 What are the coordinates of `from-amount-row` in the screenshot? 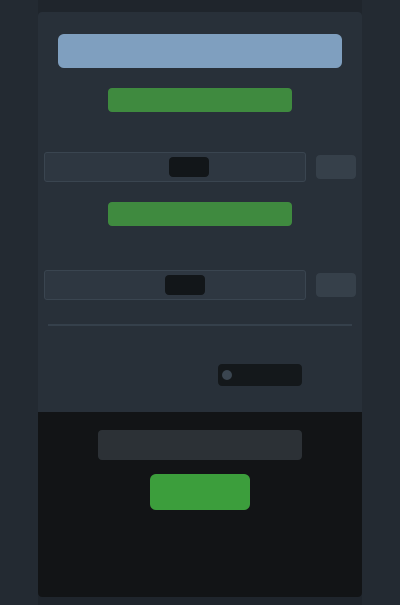 It's located at (200, 167).